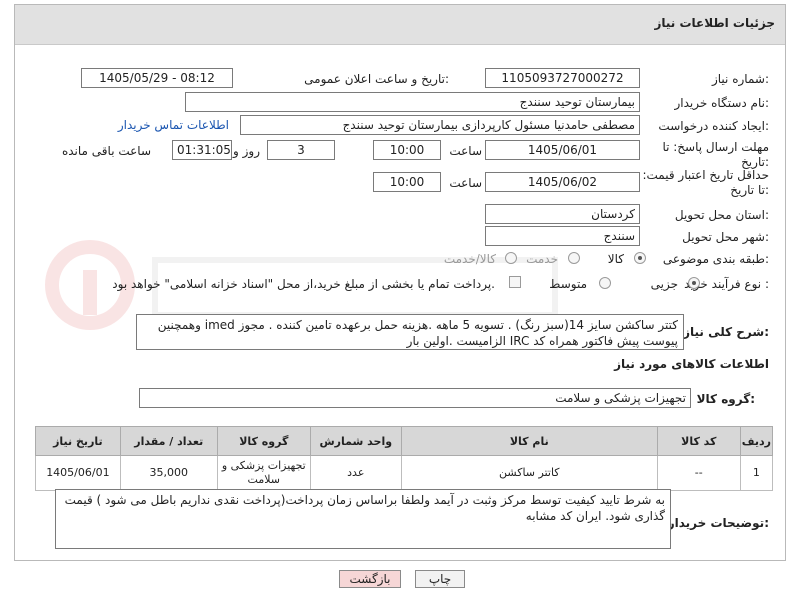 The width and height of the screenshot is (788, 606). Describe the element at coordinates (562, 150) in the screenshot. I see `deadline-date-field: 1405/06/01` at that location.